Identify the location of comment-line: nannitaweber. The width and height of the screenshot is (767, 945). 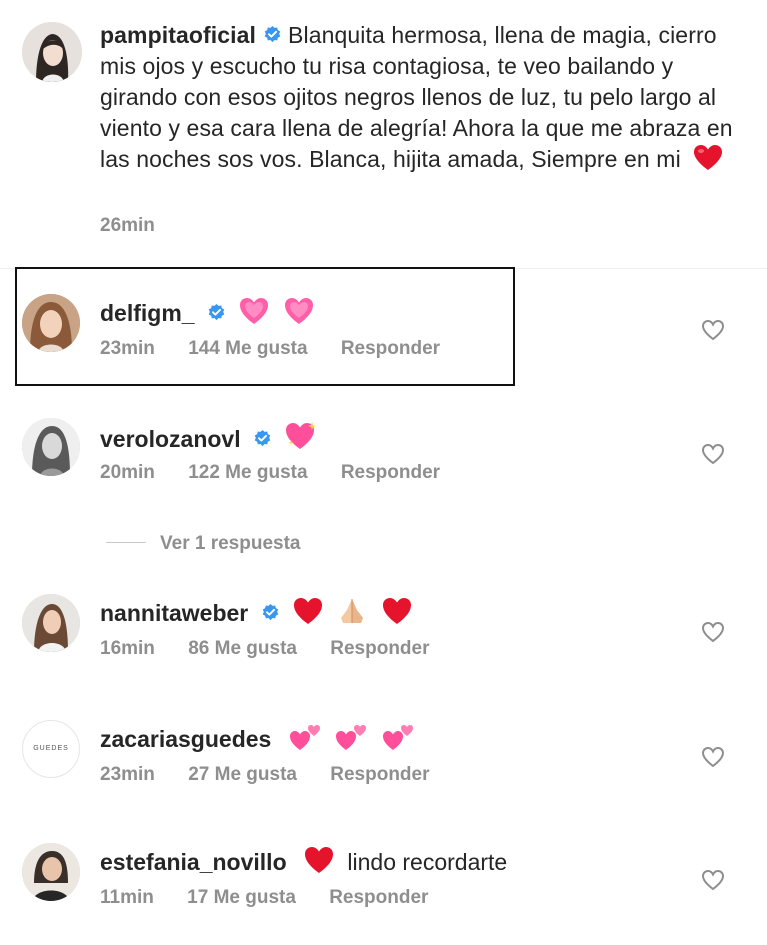
(256, 612).